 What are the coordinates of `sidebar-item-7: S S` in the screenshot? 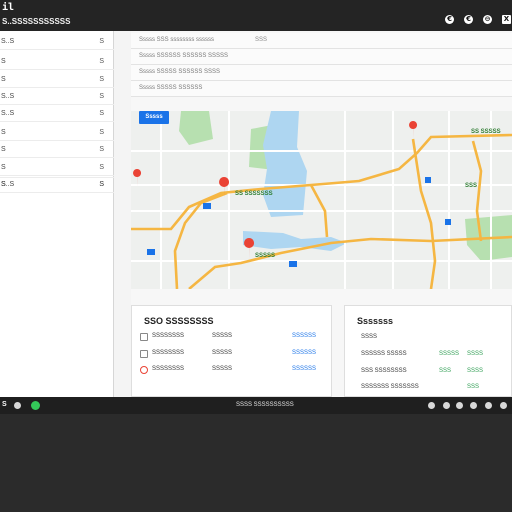 It's located at (57, 168).